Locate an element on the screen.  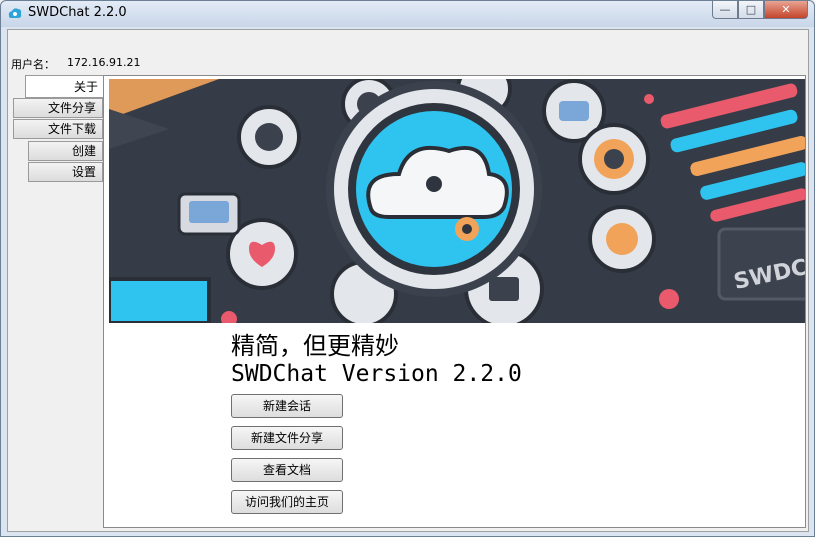
tab-file-share: 文件分享 is located at coordinates (58, 108).